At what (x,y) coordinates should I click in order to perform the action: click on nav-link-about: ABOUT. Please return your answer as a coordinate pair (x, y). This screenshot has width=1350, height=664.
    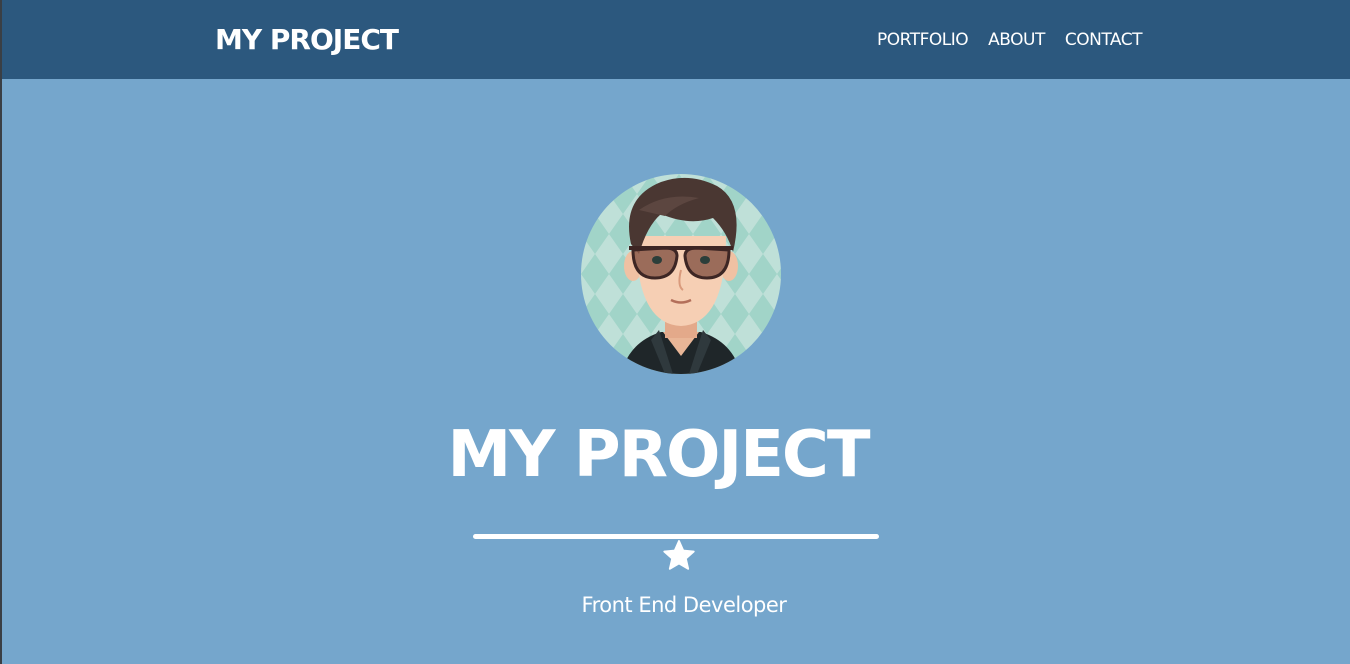
    Looking at the image, I should click on (1016, 40).